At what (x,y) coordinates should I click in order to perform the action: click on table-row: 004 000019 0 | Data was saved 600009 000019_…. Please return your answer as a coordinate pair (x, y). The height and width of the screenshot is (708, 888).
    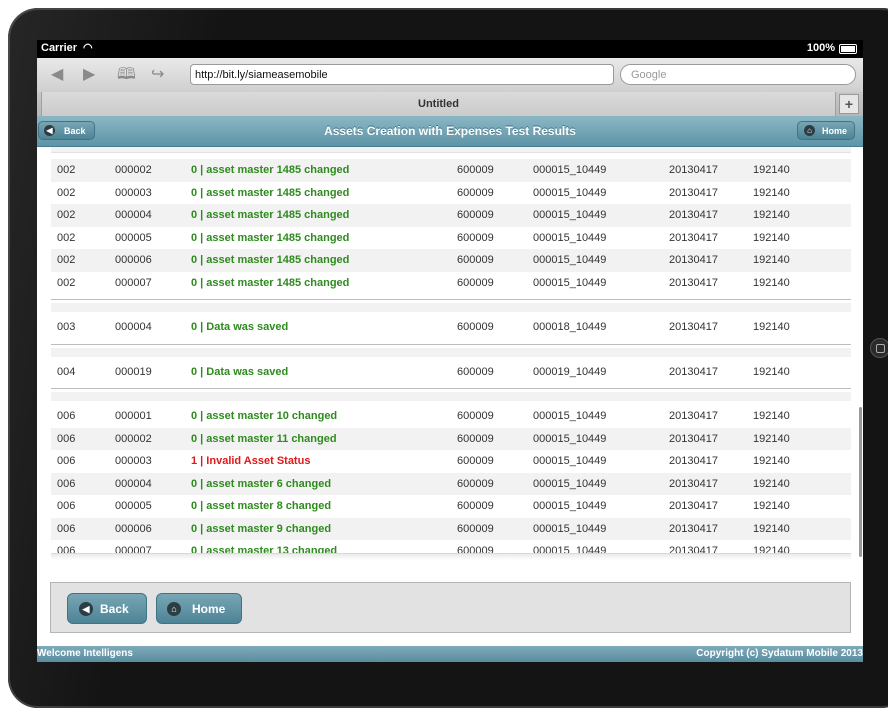
    Looking at the image, I should click on (451, 371).